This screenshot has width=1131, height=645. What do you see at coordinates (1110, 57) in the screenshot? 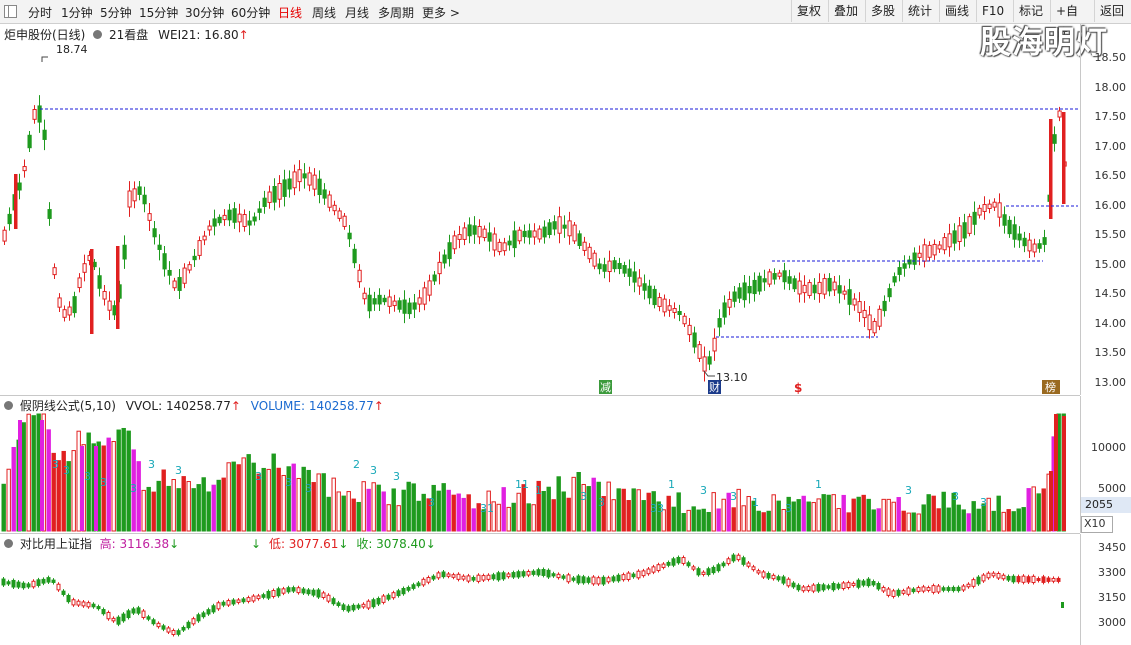
I see `price-tick: 18.50` at bounding box center [1110, 57].